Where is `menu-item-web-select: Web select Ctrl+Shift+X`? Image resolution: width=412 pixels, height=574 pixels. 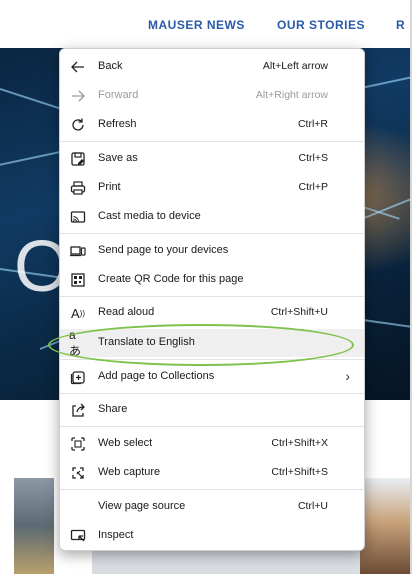 menu-item-web-select: Web select Ctrl+Shift+X is located at coordinates (212, 444).